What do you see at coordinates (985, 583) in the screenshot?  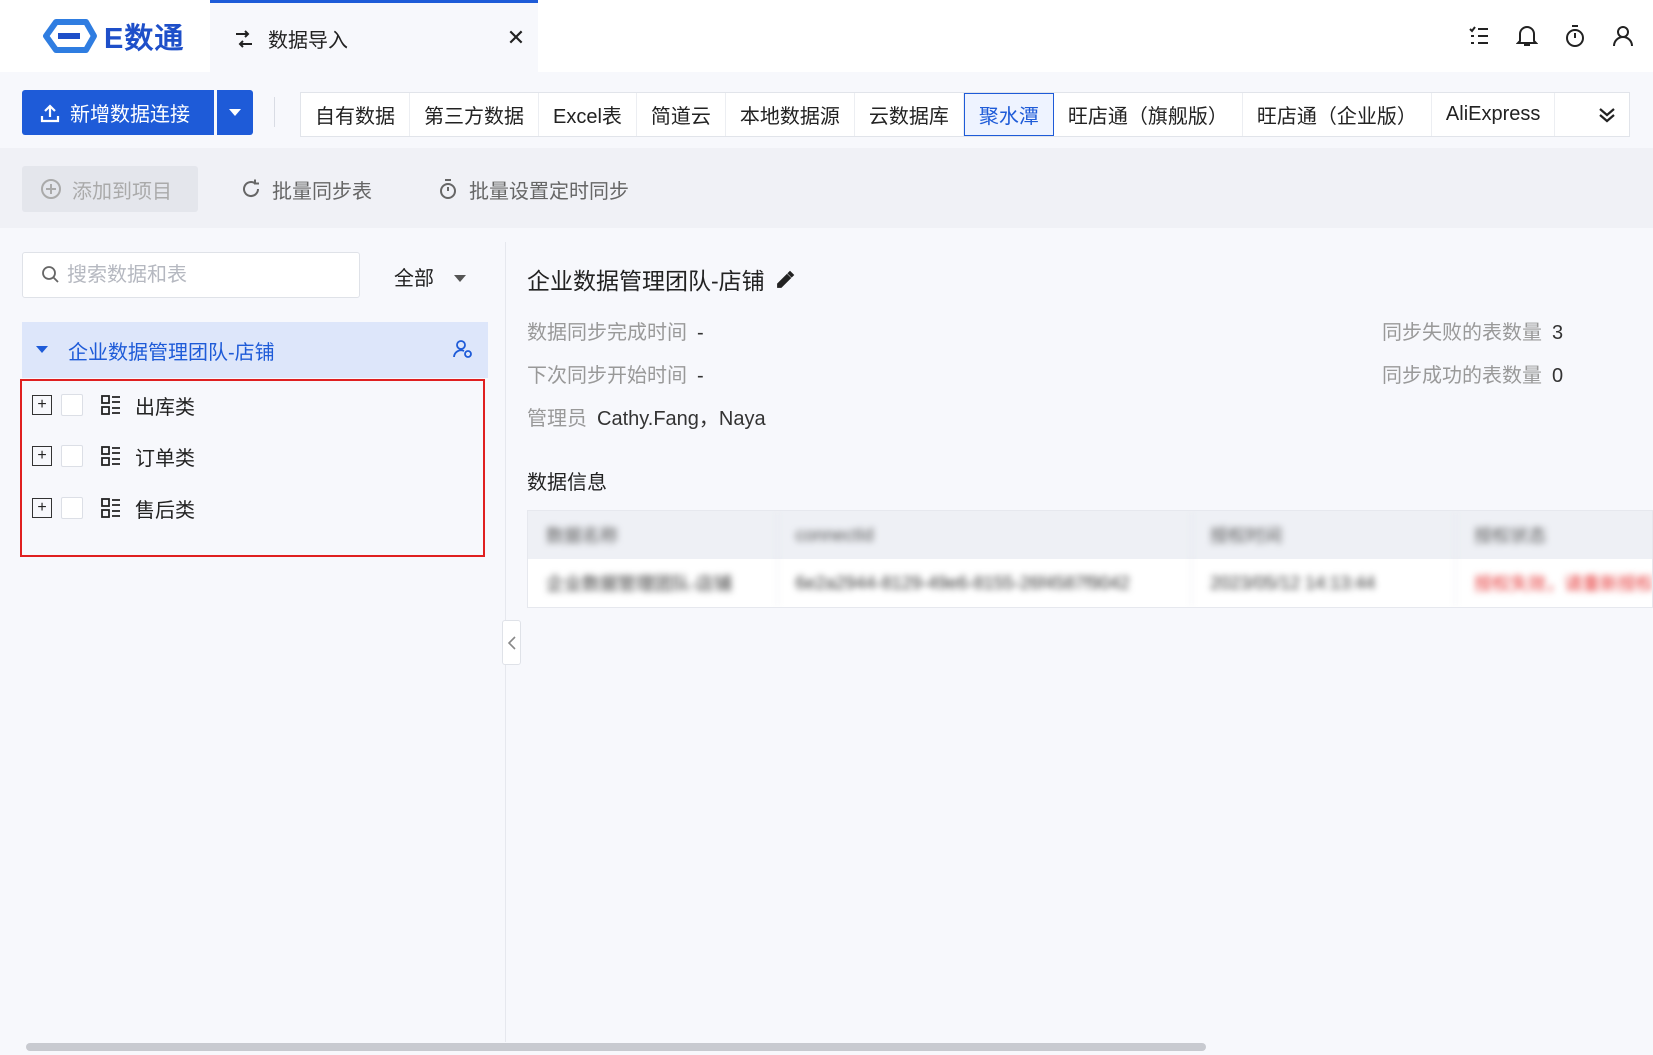 I see `table-cell: 6e2a2944-8129-49e6-8155-26f4587f9042` at bounding box center [985, 583].